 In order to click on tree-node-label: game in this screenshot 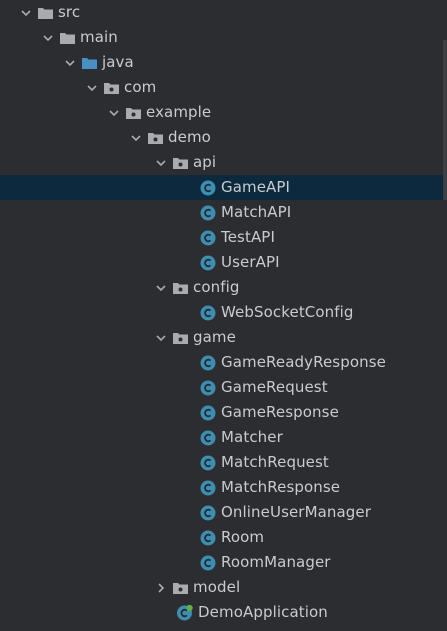, I will do `click(214, 337)`.